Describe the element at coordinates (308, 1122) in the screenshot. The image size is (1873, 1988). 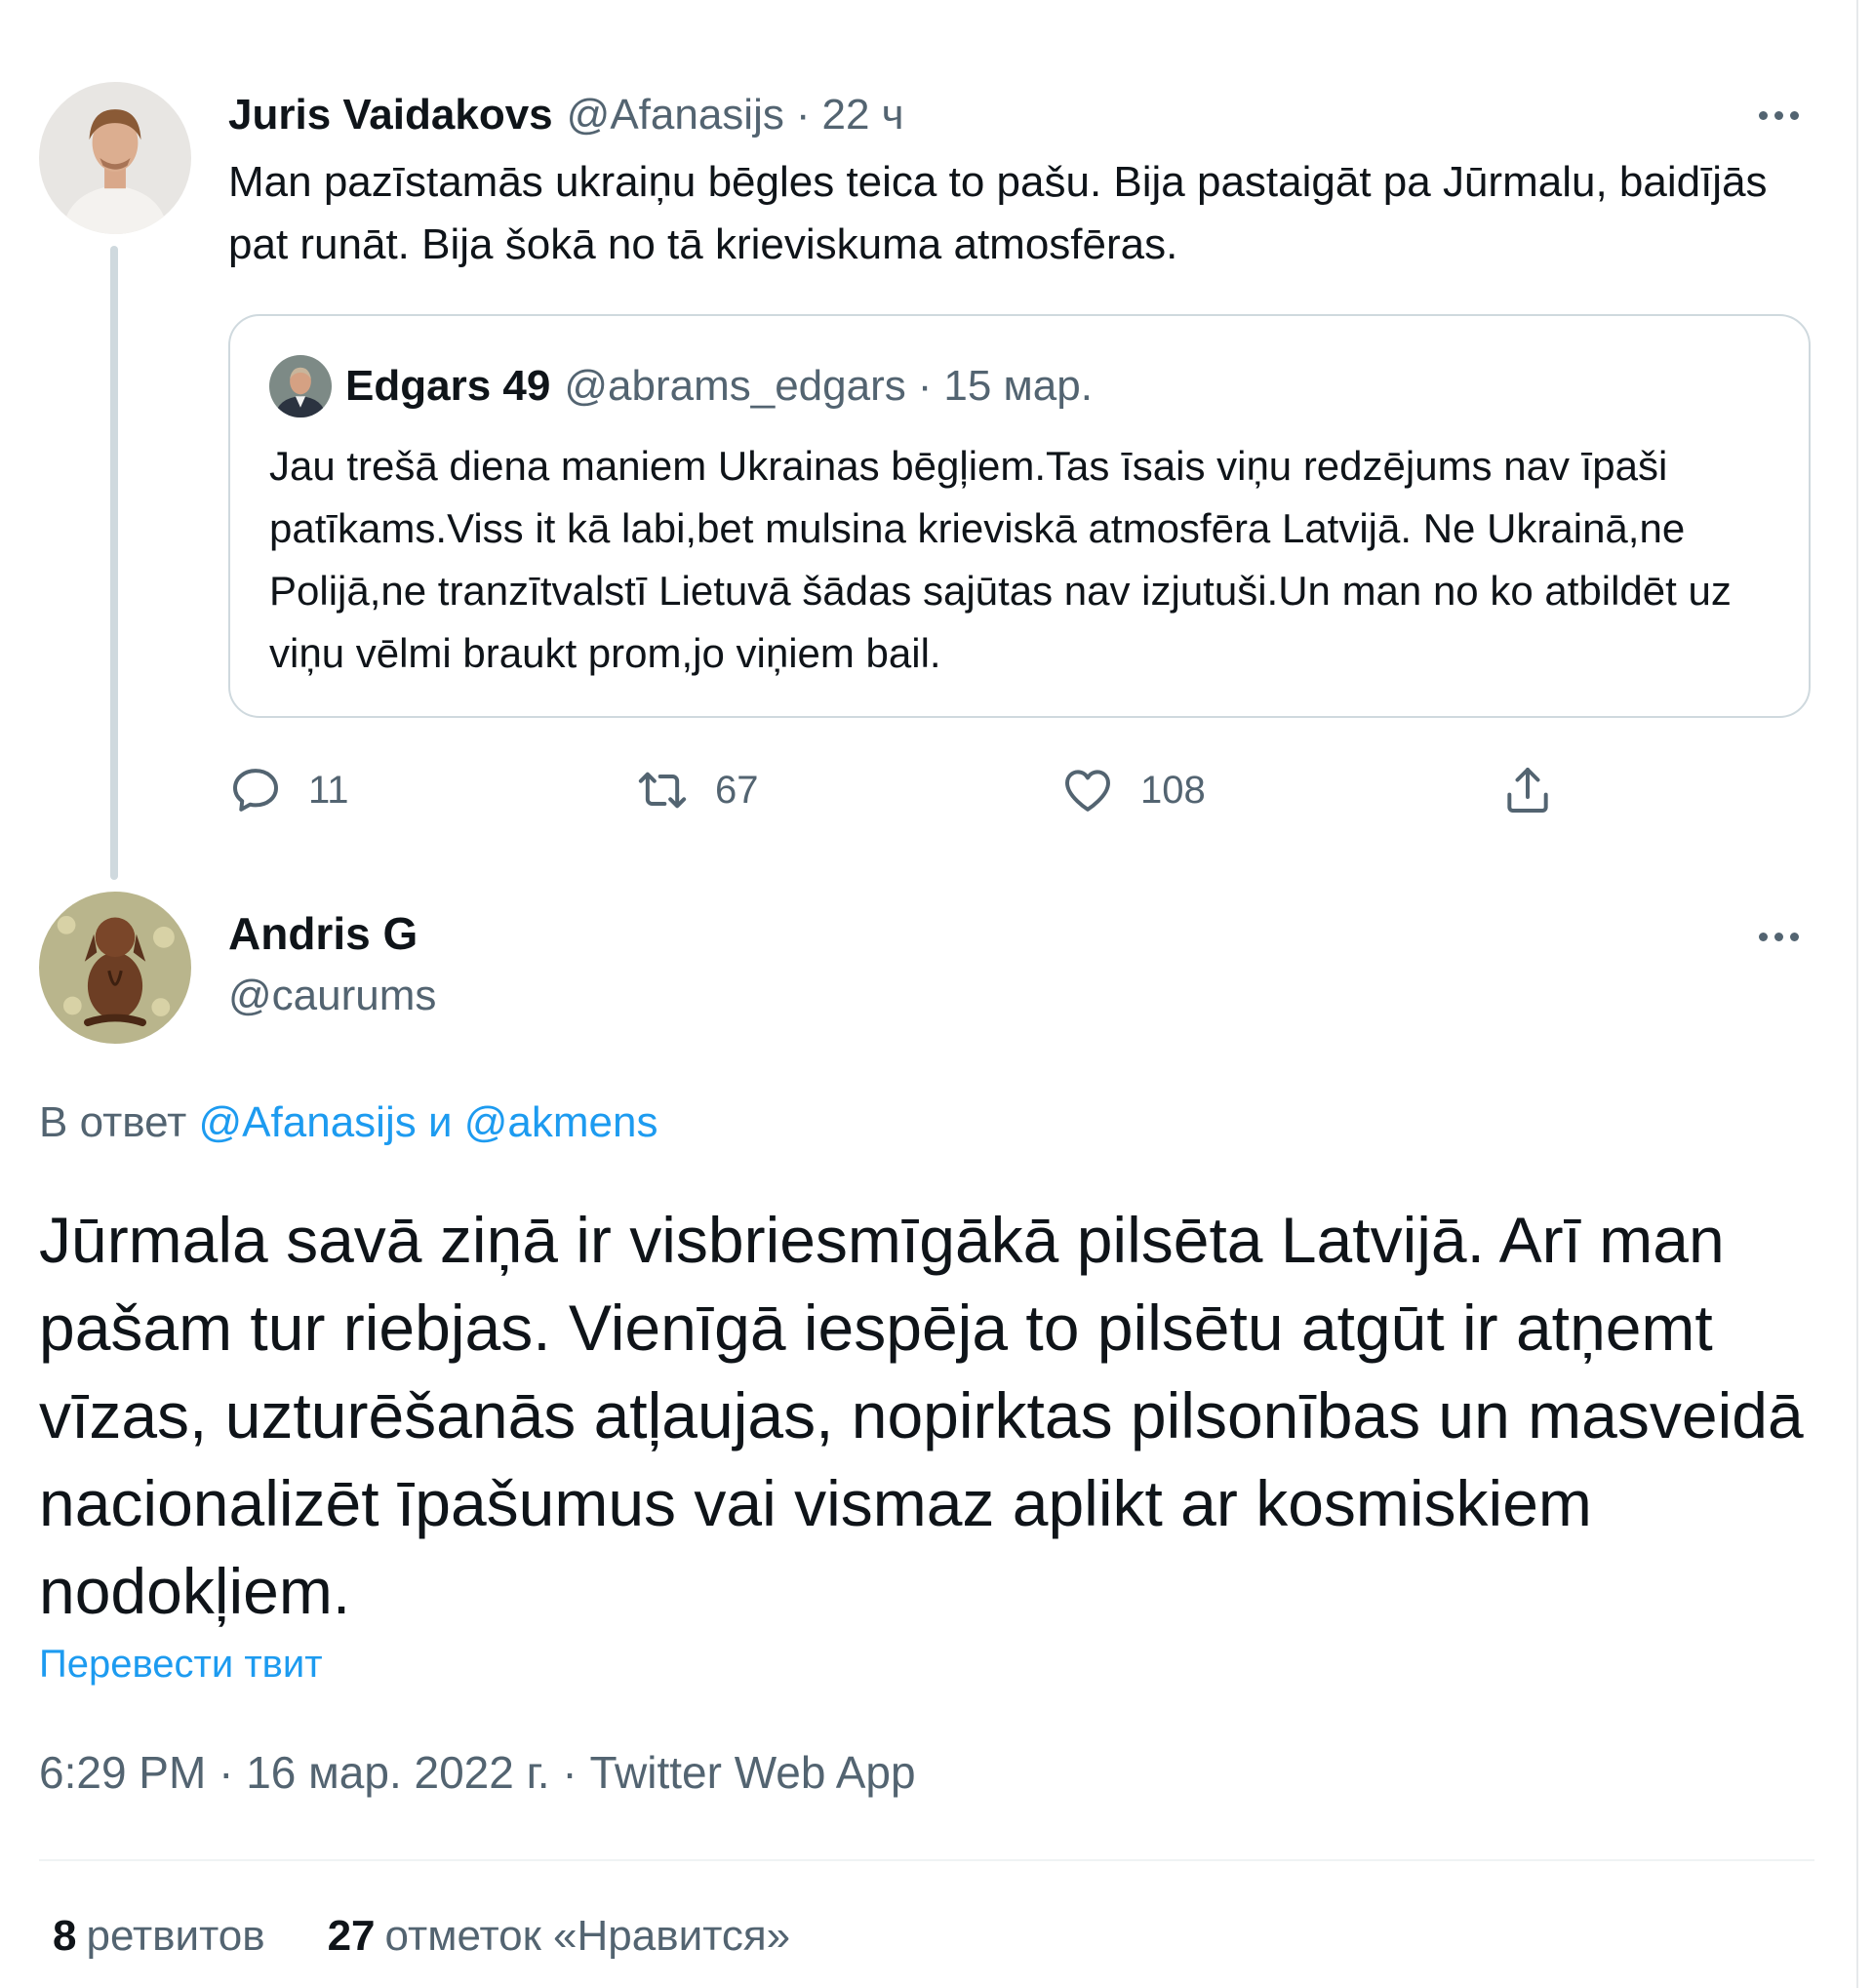
I see `mention-link: @Afanasijs` at that location.